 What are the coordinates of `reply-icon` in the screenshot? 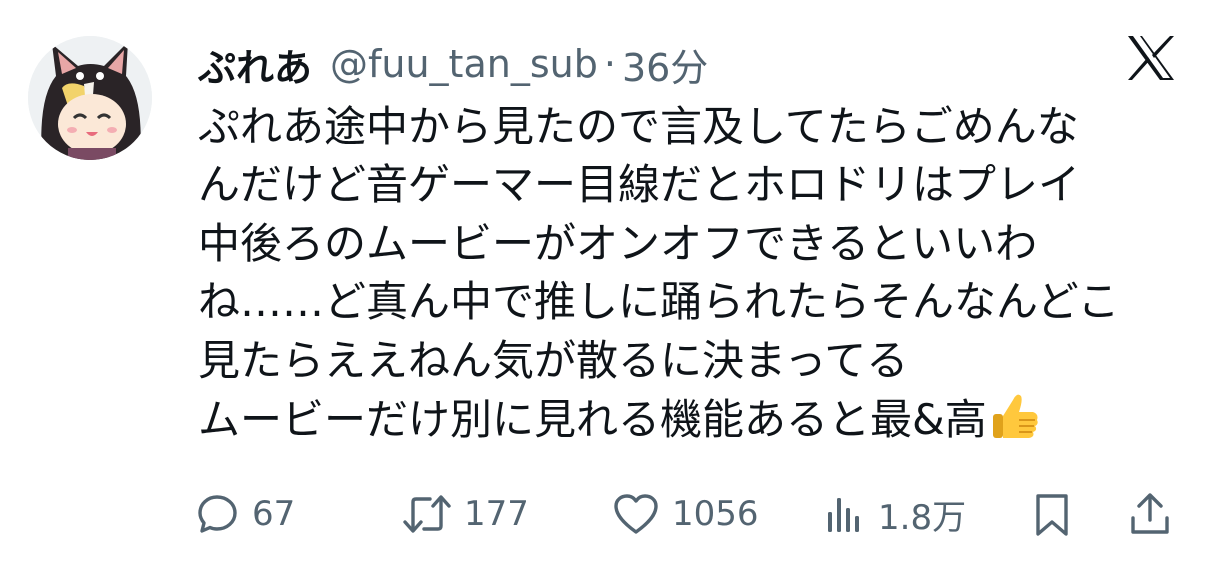 It's located at (218, 514).